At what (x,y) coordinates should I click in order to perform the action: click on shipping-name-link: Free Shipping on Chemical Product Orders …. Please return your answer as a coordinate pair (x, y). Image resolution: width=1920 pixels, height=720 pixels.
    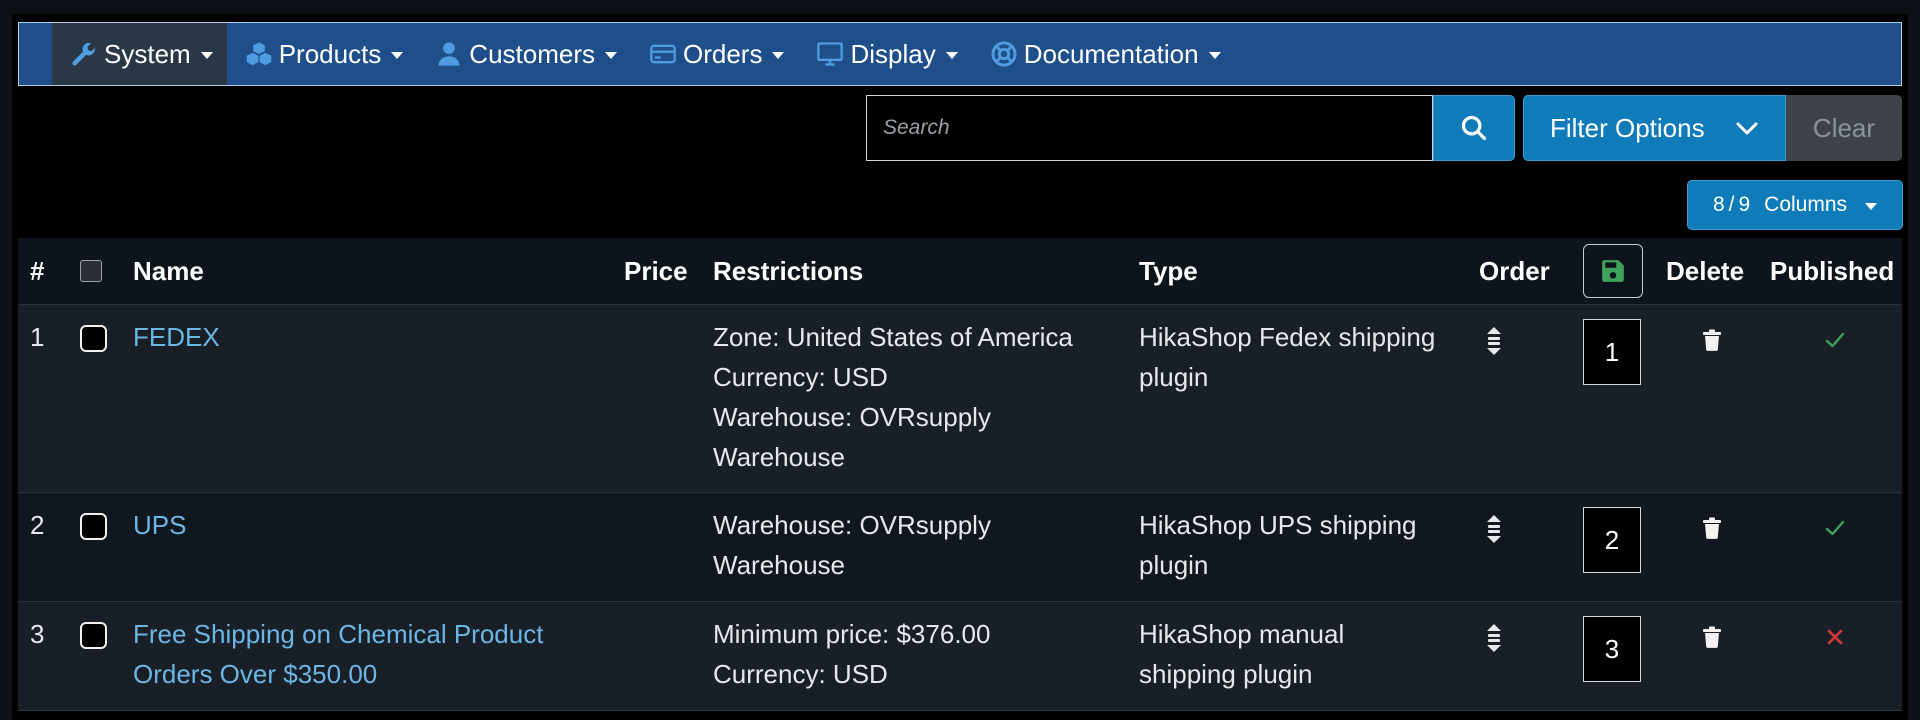
    Looking at the image, I should click on (338, 654).